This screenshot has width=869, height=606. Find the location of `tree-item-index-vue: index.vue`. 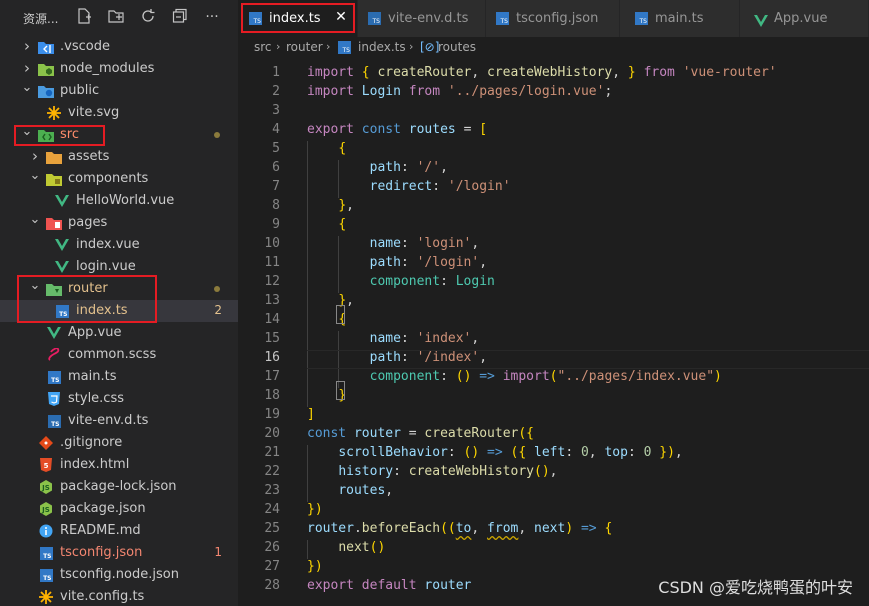

tree-item-index-vue: index.vue is located at coordinates (119, 245).